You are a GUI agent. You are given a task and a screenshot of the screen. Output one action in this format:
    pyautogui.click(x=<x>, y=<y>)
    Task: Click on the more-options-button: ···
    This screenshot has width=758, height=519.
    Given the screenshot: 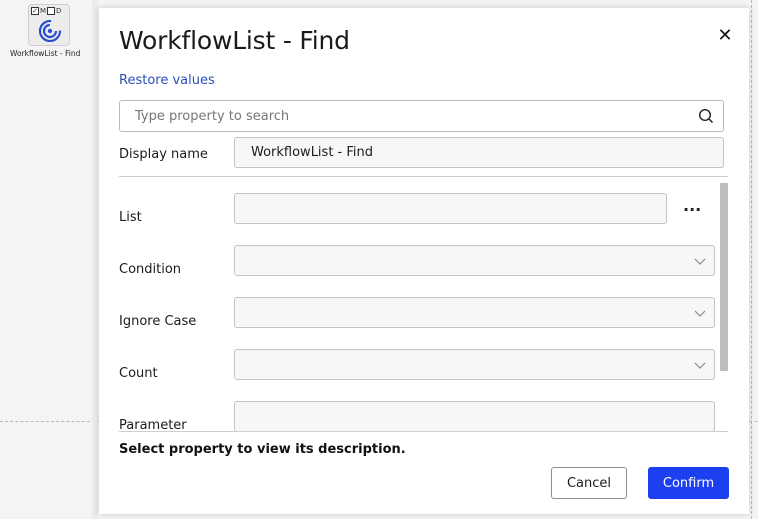 What is the action you would take?
    pyautogui.click(x=692, y=210)
    